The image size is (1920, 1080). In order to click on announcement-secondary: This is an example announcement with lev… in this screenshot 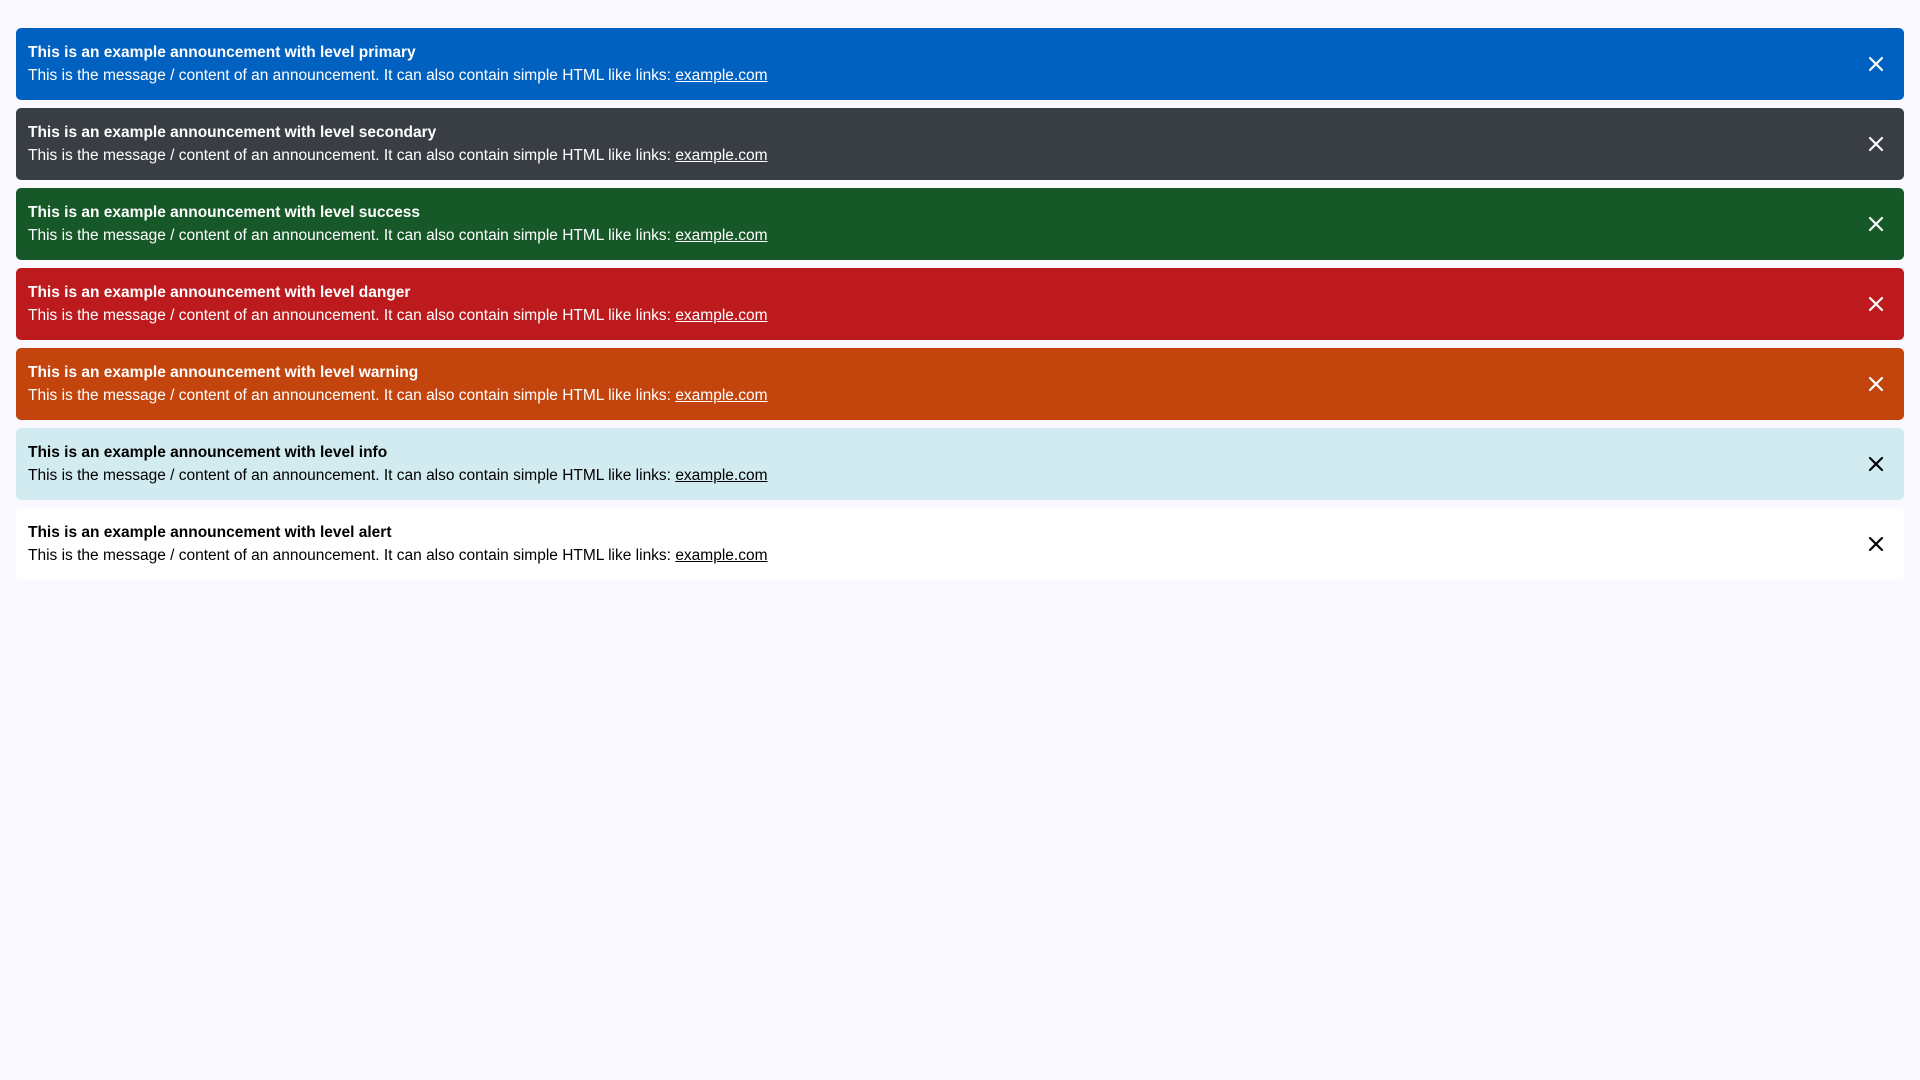, I will do `click(960, 144)`.